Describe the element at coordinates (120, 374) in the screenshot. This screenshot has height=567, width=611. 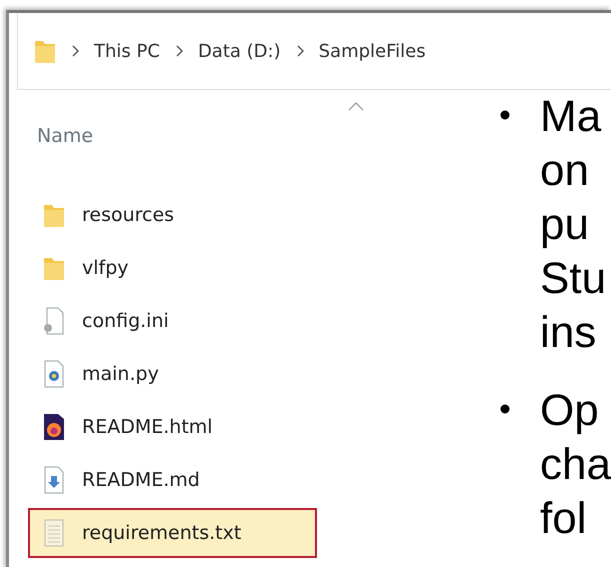
I see `file-name: main.py` at that location.